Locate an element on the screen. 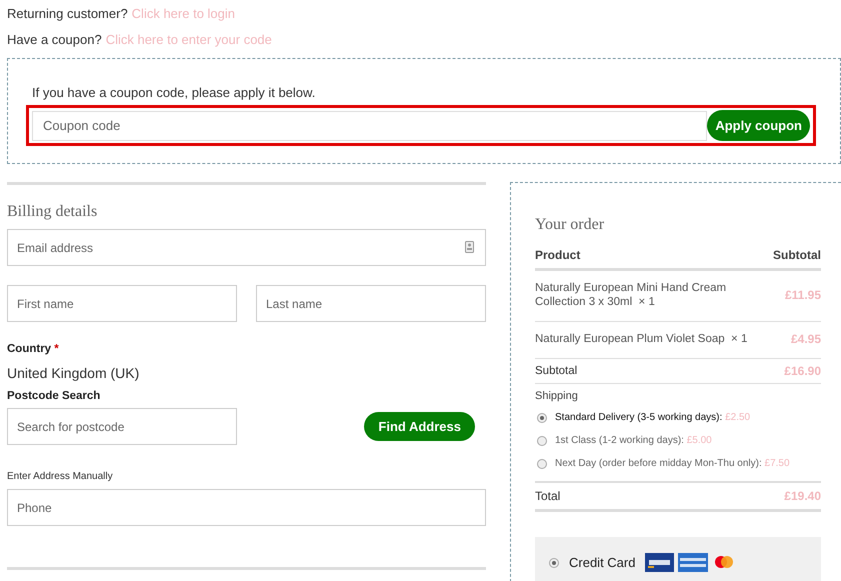 This screenshot has height=581, width=841. postcode-field: Search for postcode is located at coordinates (122, 426).